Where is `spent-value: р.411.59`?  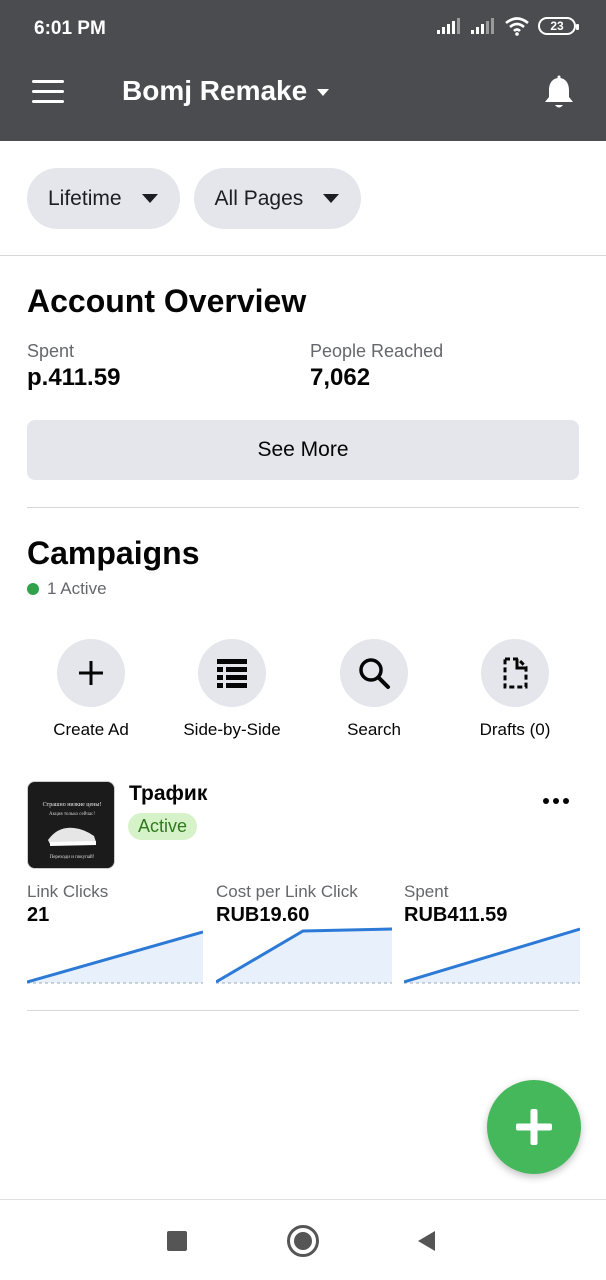 spent-value: р.411.59 is located at coordinates (74, 377).